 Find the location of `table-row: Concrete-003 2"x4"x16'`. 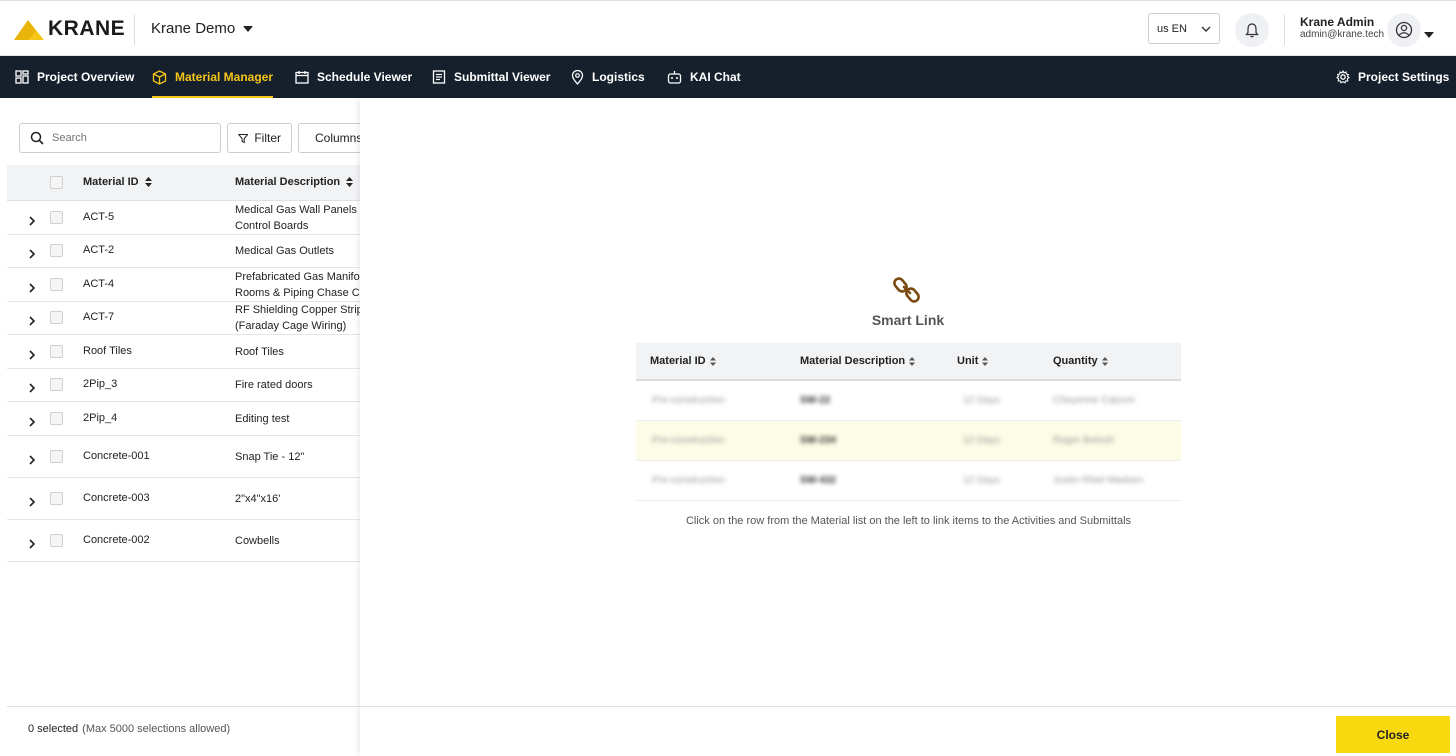

table-row: Concrete-003 2"x4"x16' is located at coordinates (183, 499).